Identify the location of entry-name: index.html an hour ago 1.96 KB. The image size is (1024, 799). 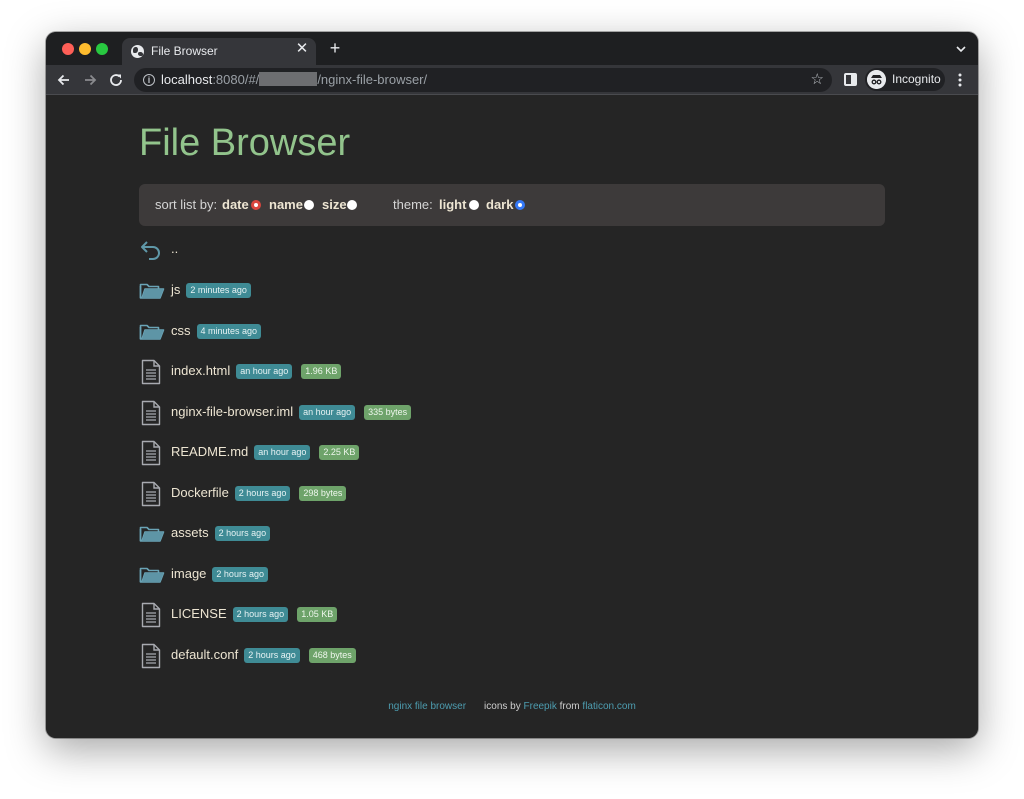
(256, 371).